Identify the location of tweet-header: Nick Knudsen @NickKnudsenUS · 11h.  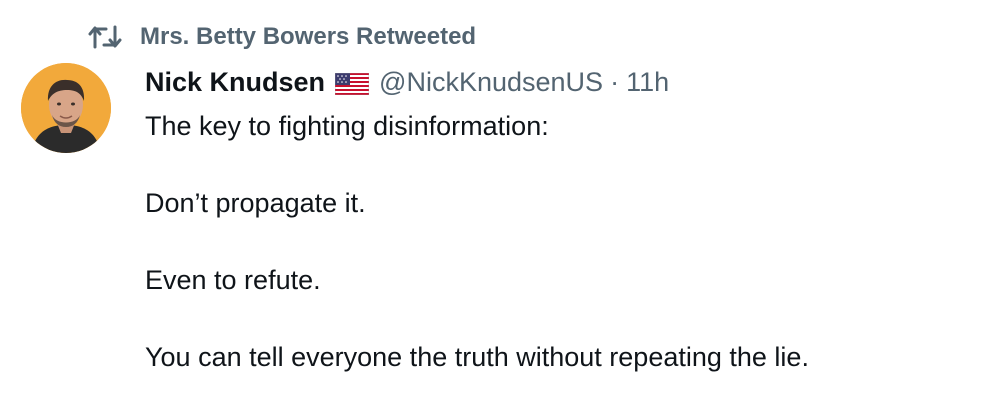
(407, 82).